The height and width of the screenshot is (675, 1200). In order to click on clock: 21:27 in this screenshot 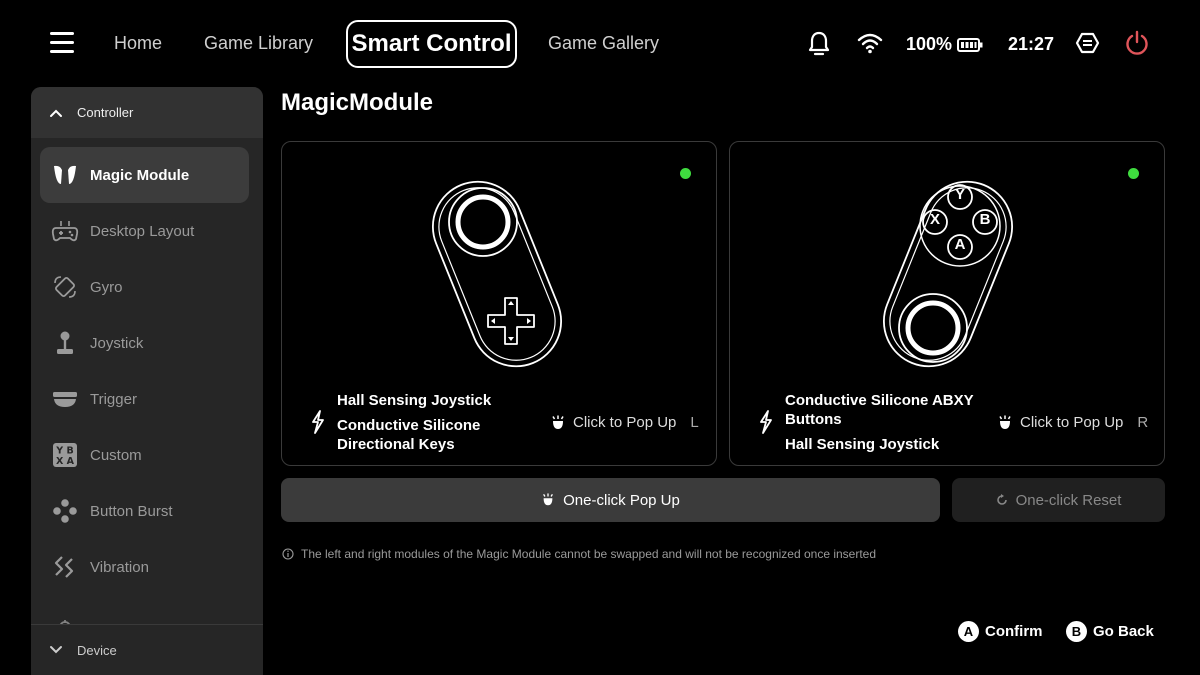, I will do `click(1031, 44)`.